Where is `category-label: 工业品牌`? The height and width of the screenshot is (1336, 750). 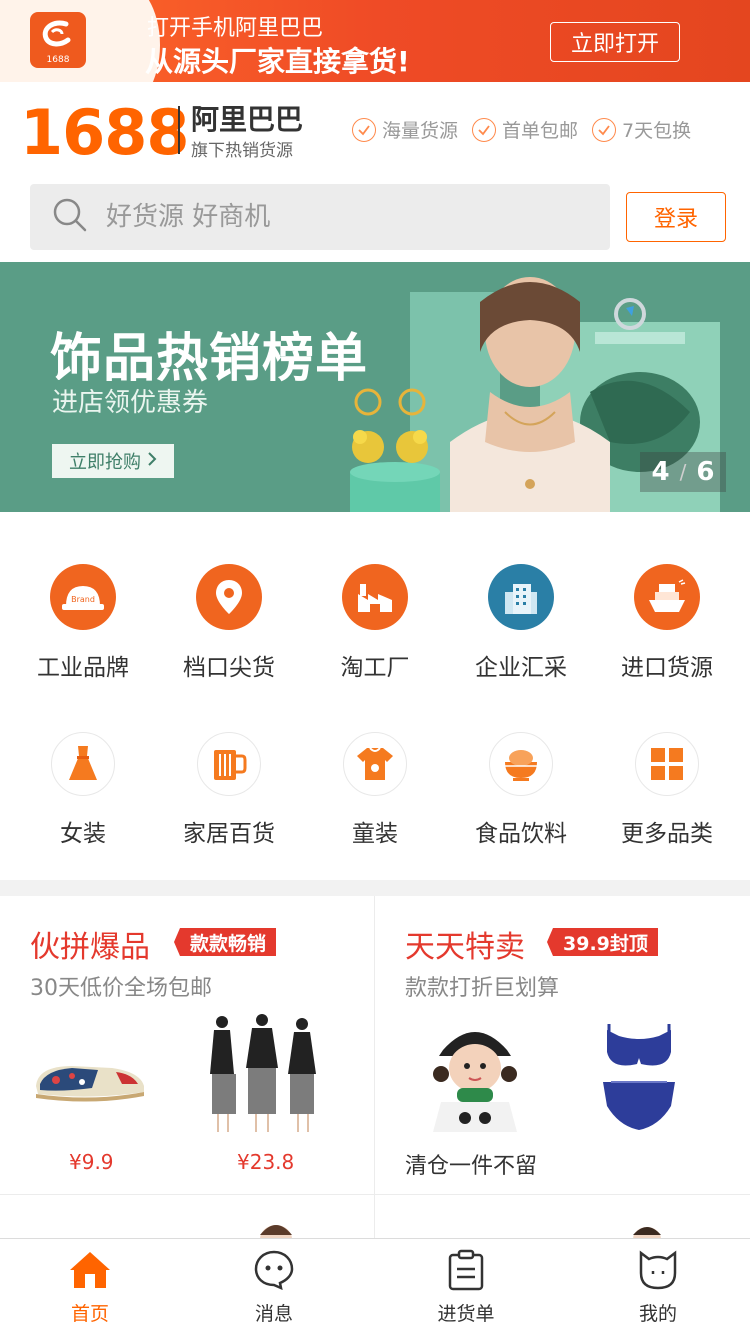
category-label: 工业品牌 is located at coordinates (83, 668).